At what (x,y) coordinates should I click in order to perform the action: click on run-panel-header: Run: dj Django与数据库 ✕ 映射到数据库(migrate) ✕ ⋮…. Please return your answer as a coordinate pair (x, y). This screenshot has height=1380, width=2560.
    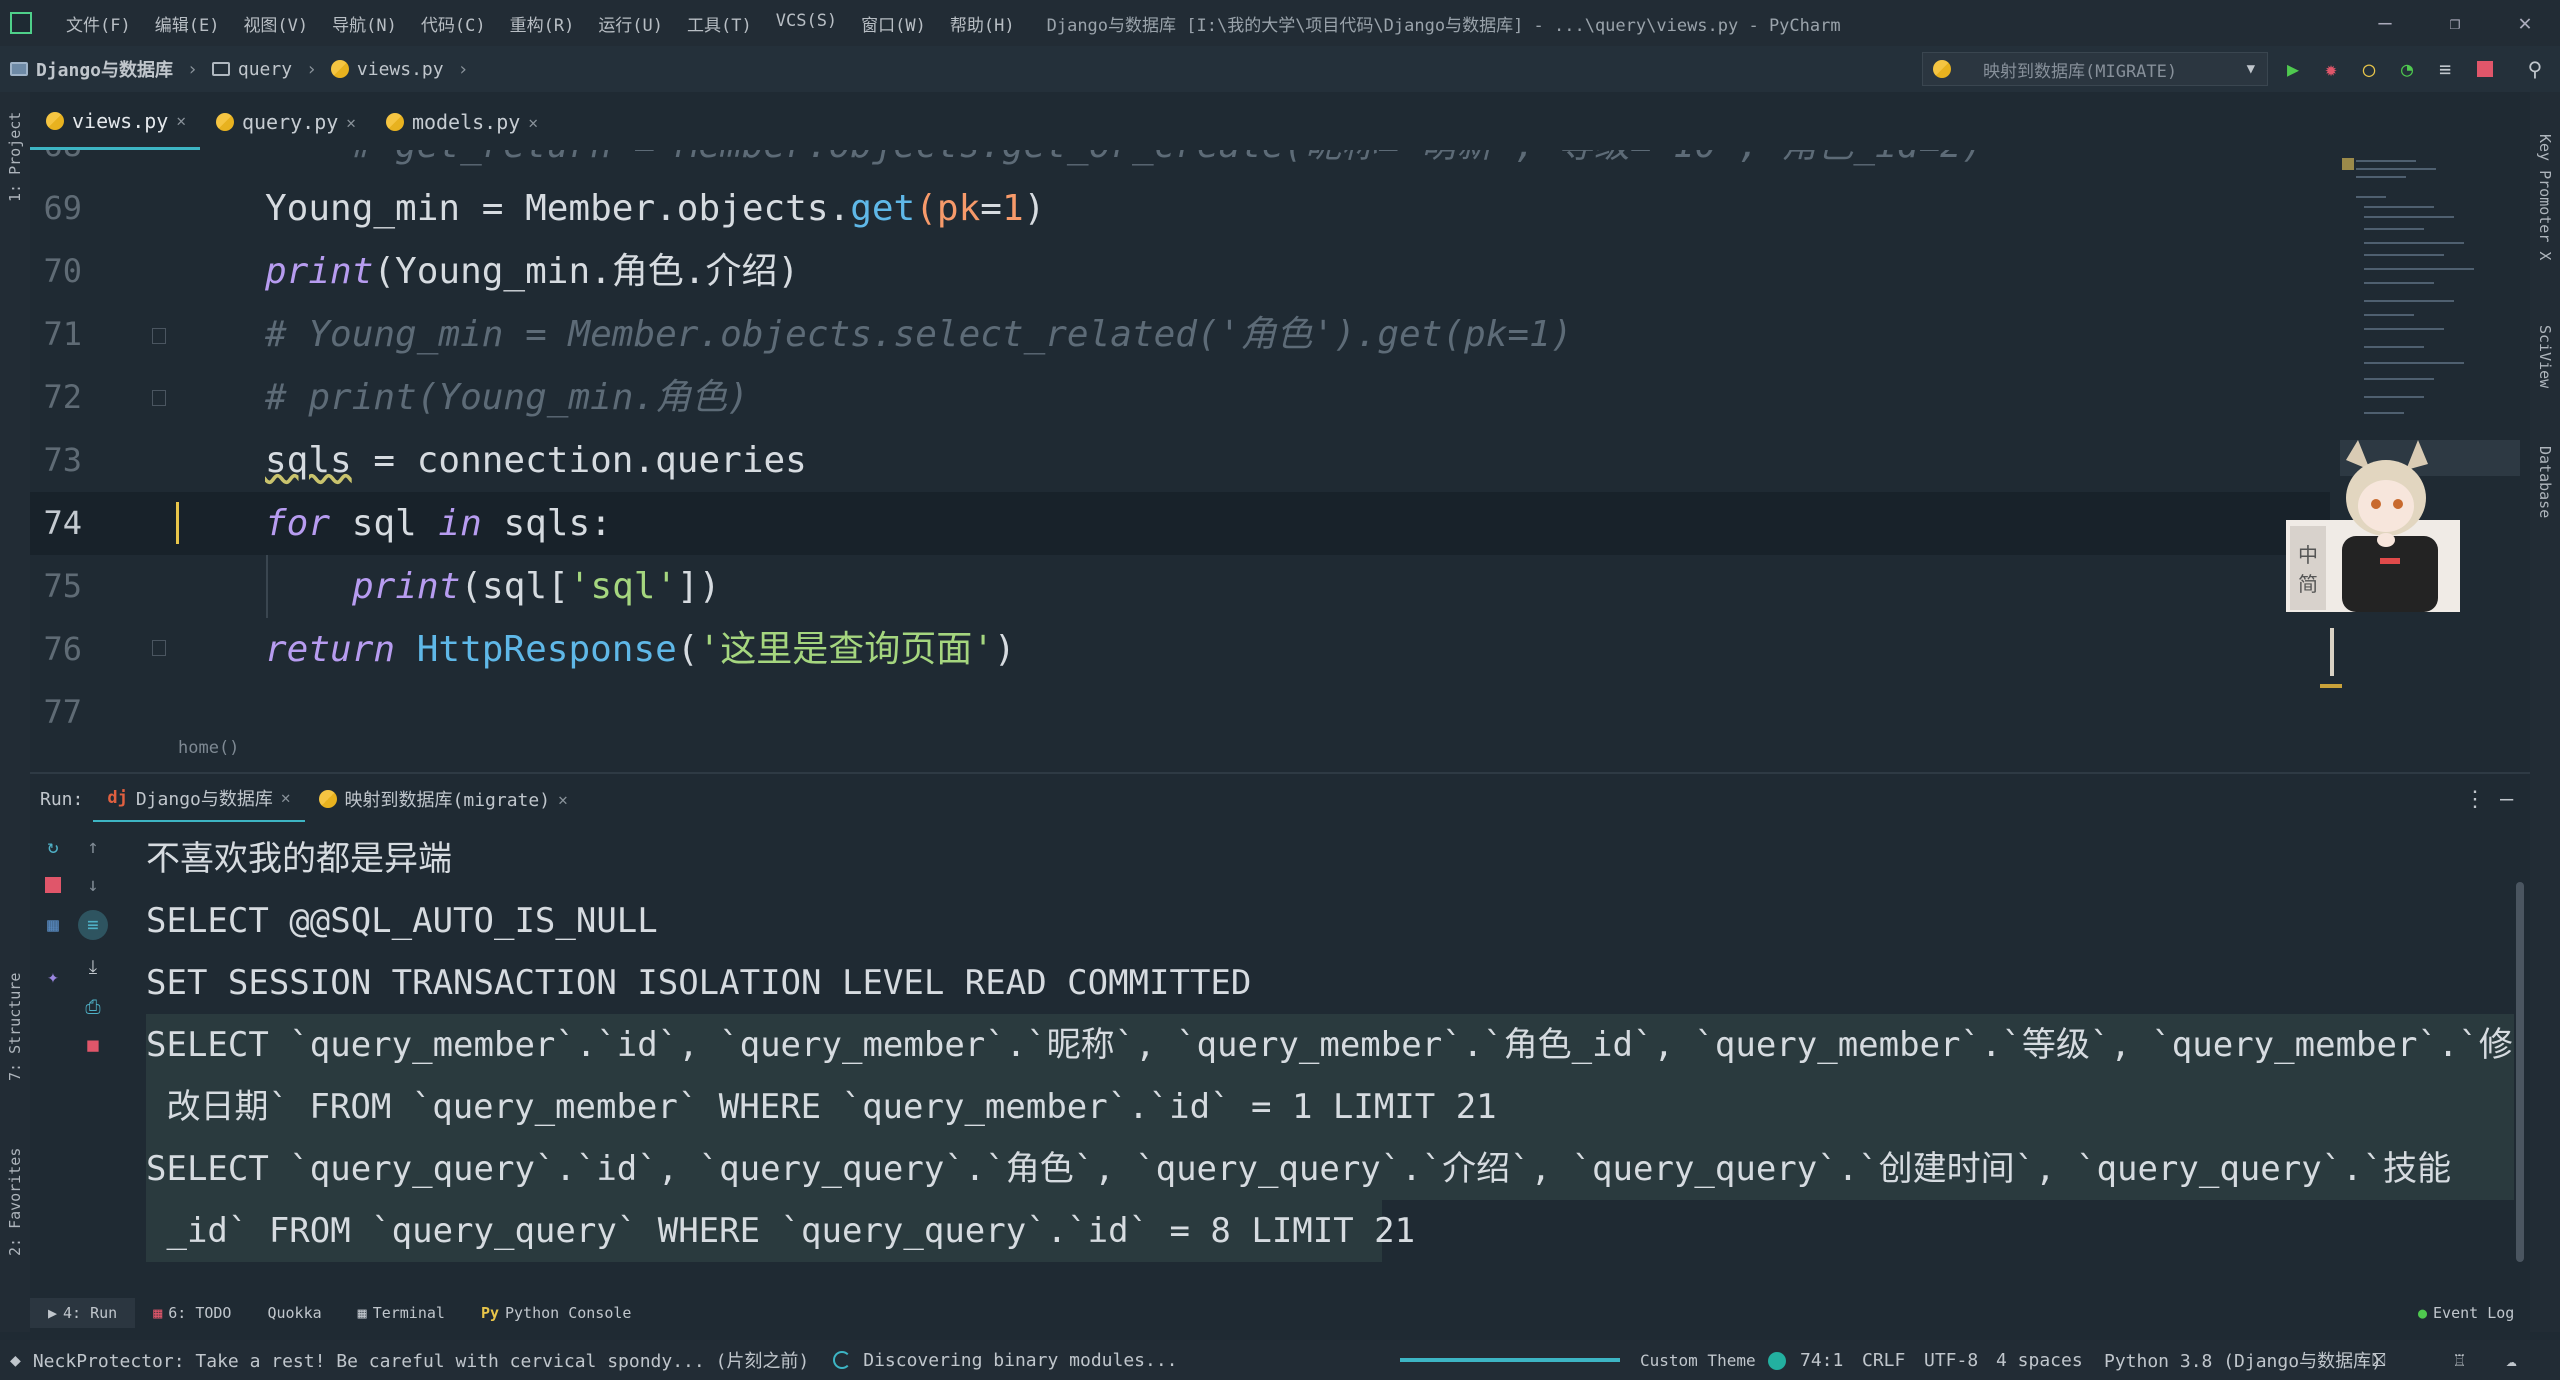
    Looking at the image, I should click on (1280, 798).